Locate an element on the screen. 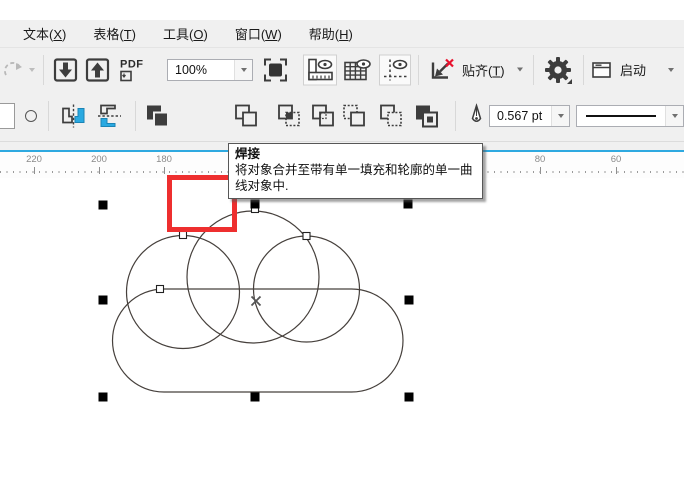  handle-bottom-left is located at coordinates (103, 397).